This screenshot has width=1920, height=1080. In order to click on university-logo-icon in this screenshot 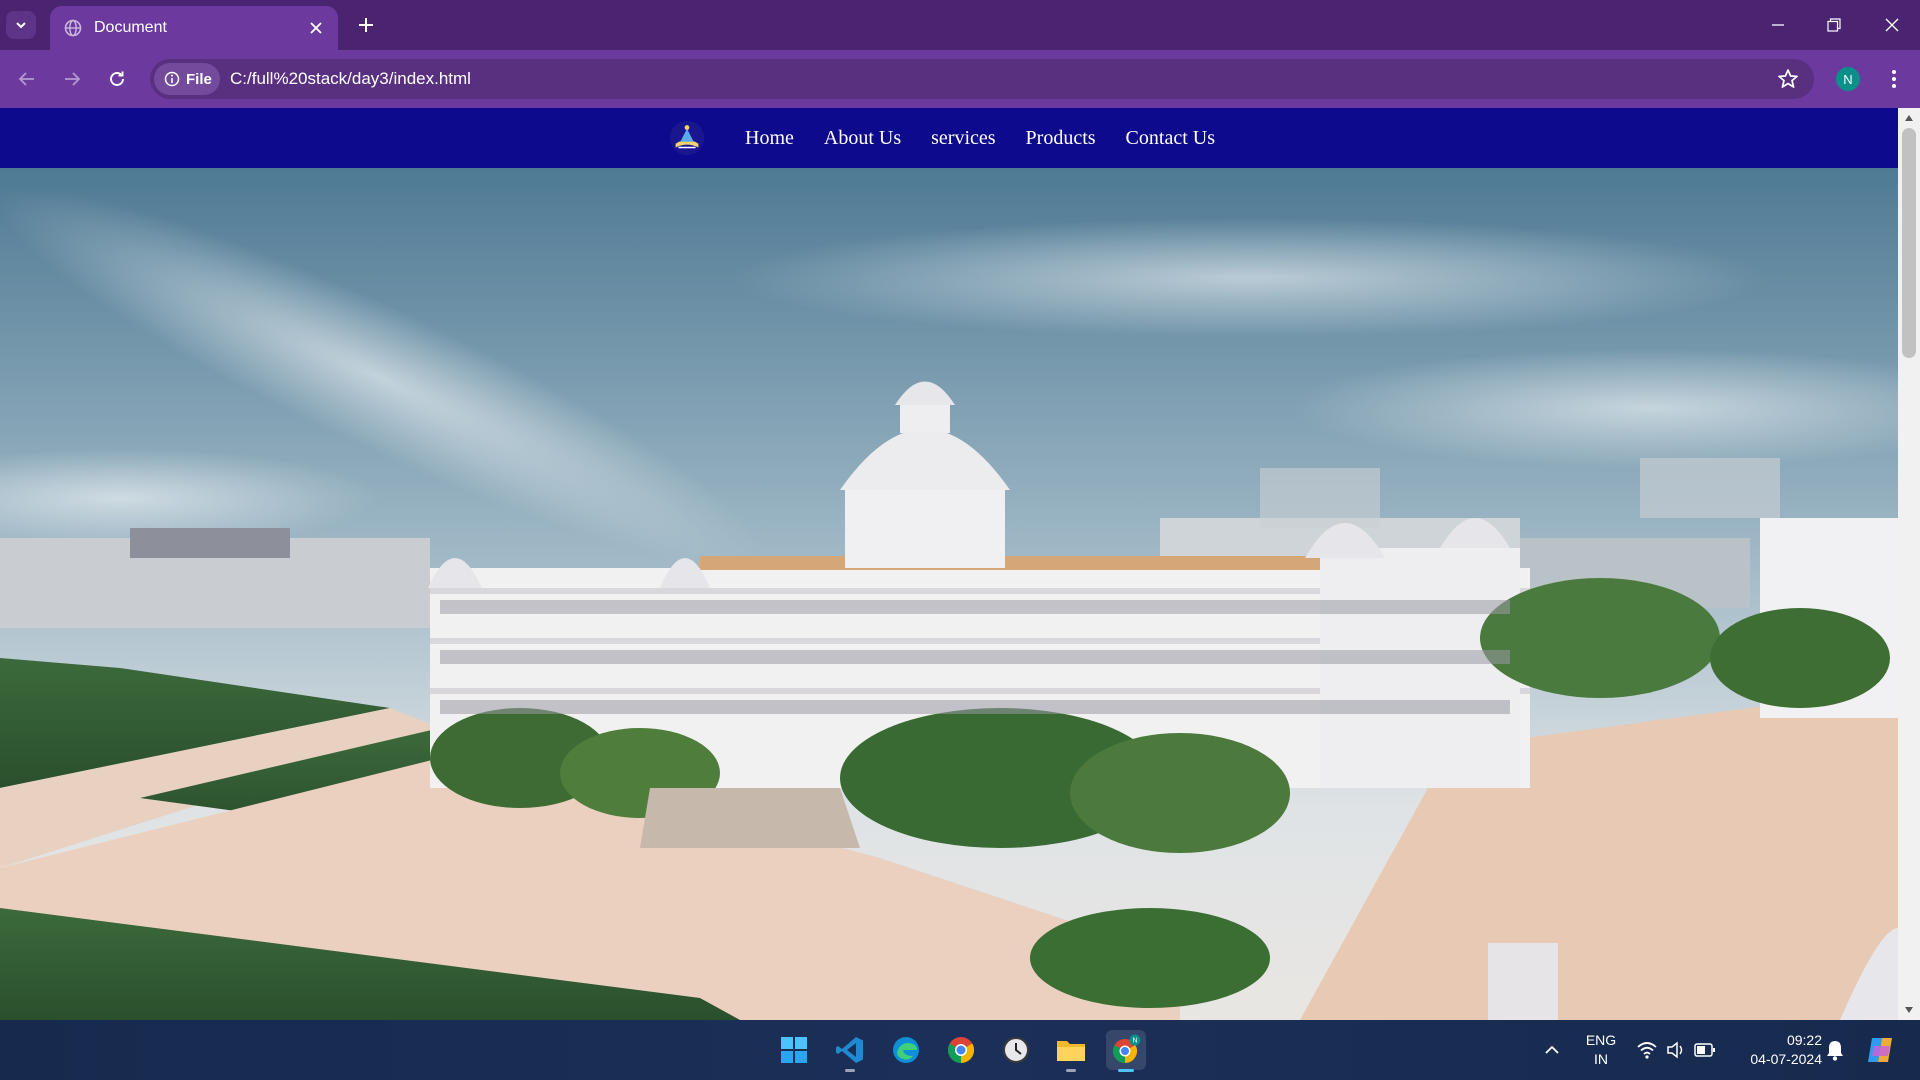, I will do `click(687, 138)`.